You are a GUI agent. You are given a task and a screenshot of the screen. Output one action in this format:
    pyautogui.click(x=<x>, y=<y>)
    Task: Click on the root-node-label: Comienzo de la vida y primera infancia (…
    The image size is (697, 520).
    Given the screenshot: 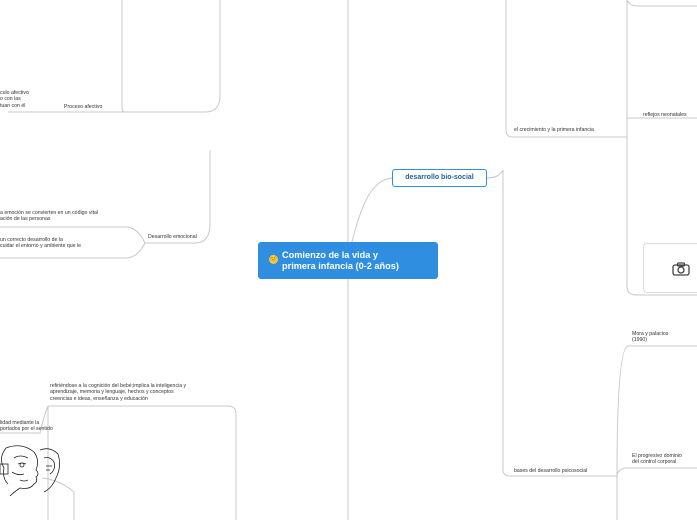 What is the action you would take?
    pyautogui.click(x=340, y=260)
    